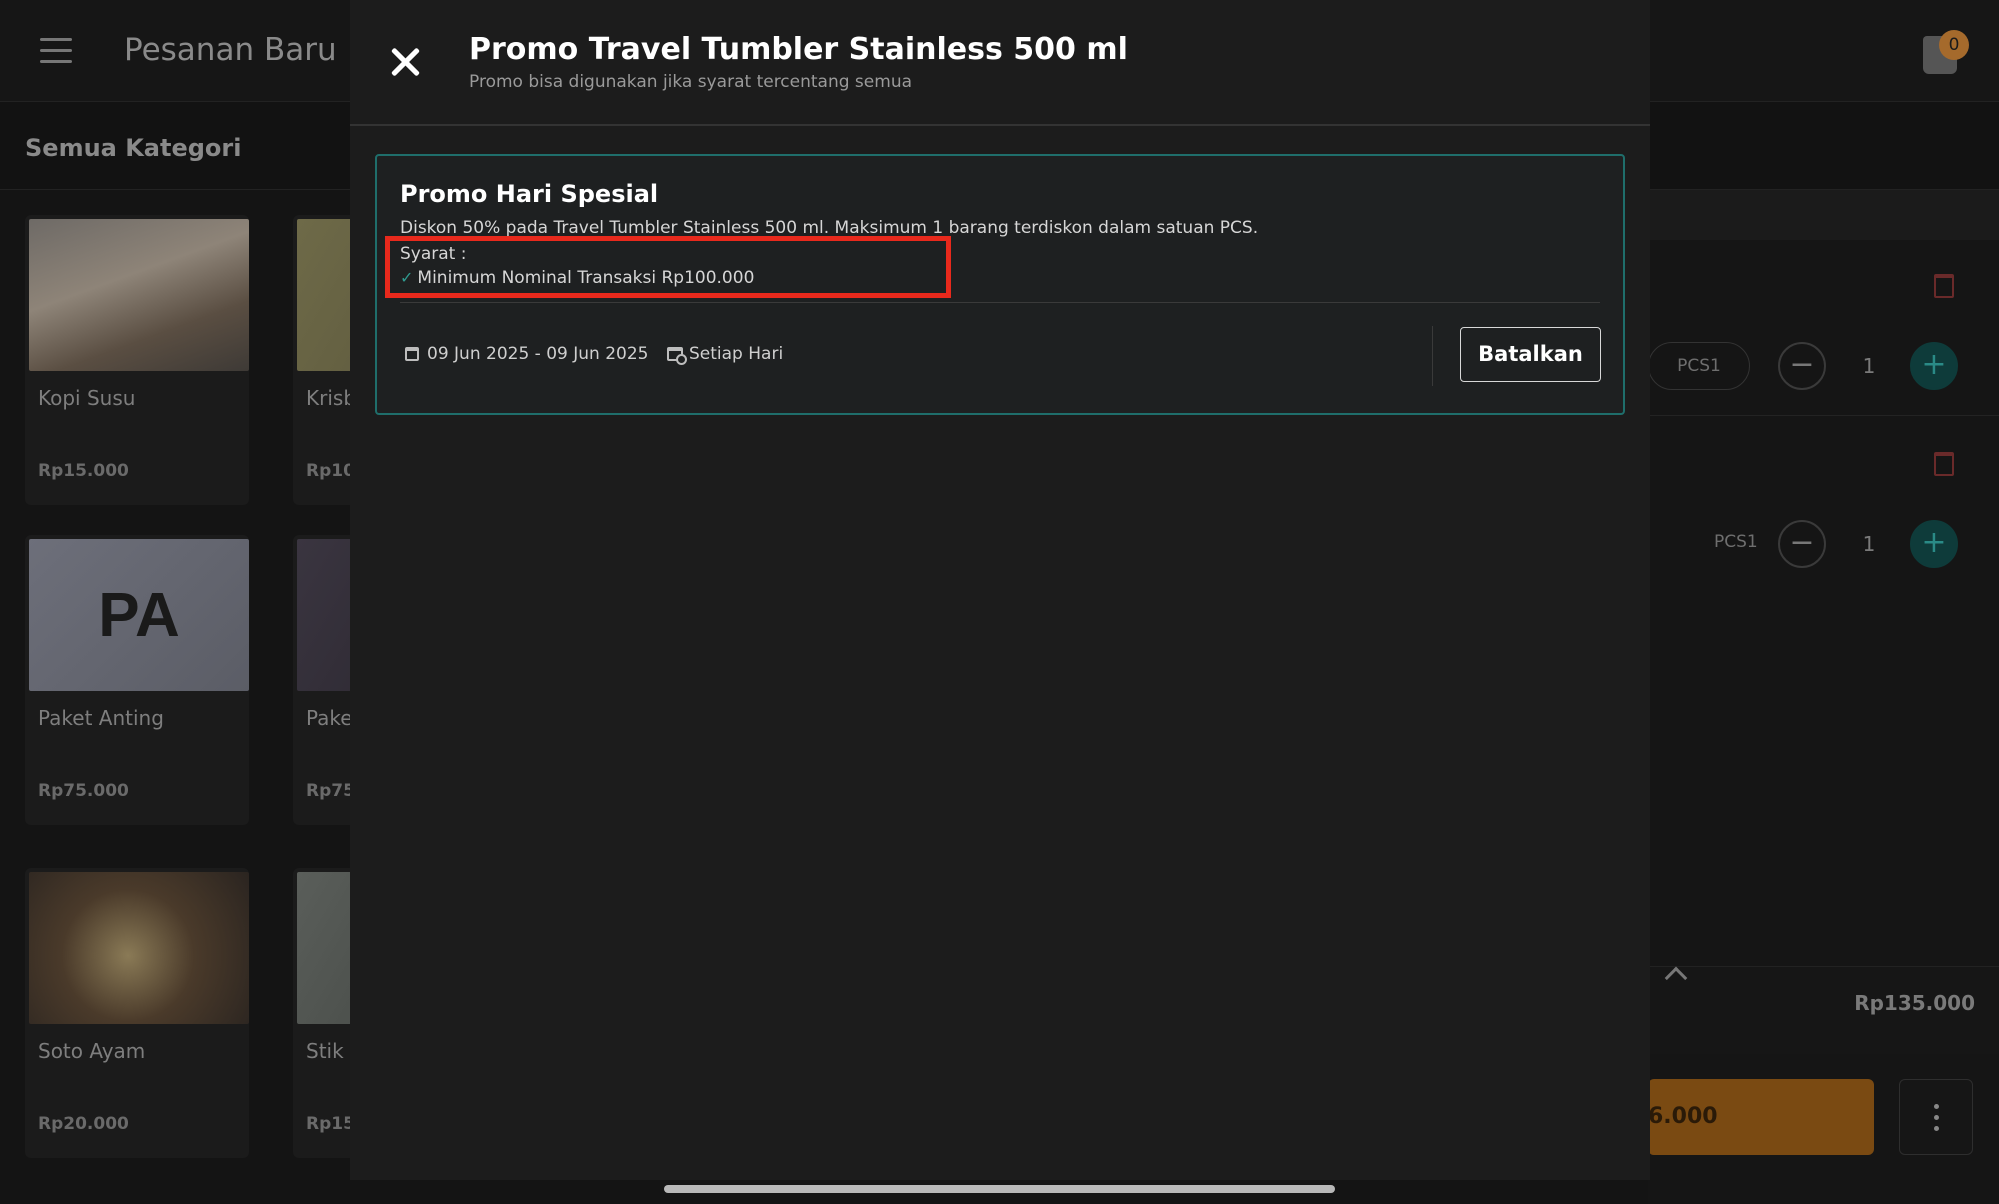 This screenshot has height=1204, width=1999. I want to click on page-title: Pesanan Baru, so click(230, 50).